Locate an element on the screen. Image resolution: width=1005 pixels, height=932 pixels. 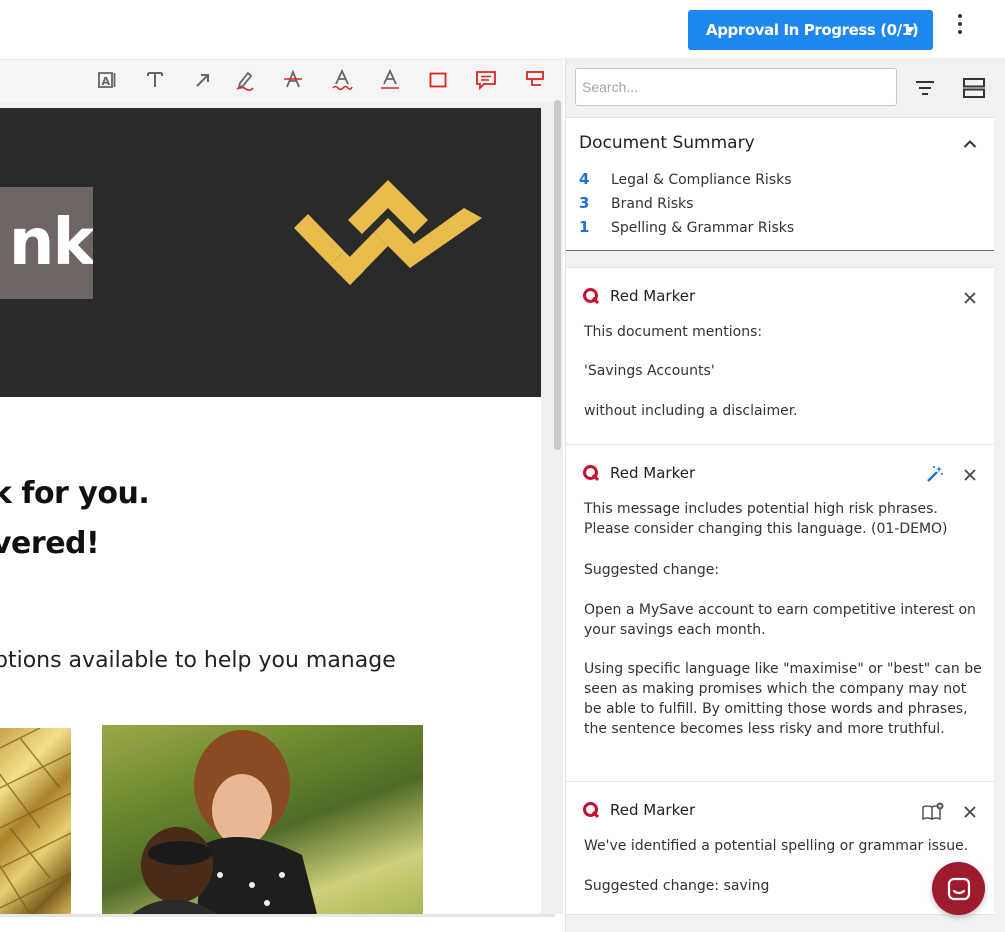
gold-bars-image is located at coordinates (35, 821).